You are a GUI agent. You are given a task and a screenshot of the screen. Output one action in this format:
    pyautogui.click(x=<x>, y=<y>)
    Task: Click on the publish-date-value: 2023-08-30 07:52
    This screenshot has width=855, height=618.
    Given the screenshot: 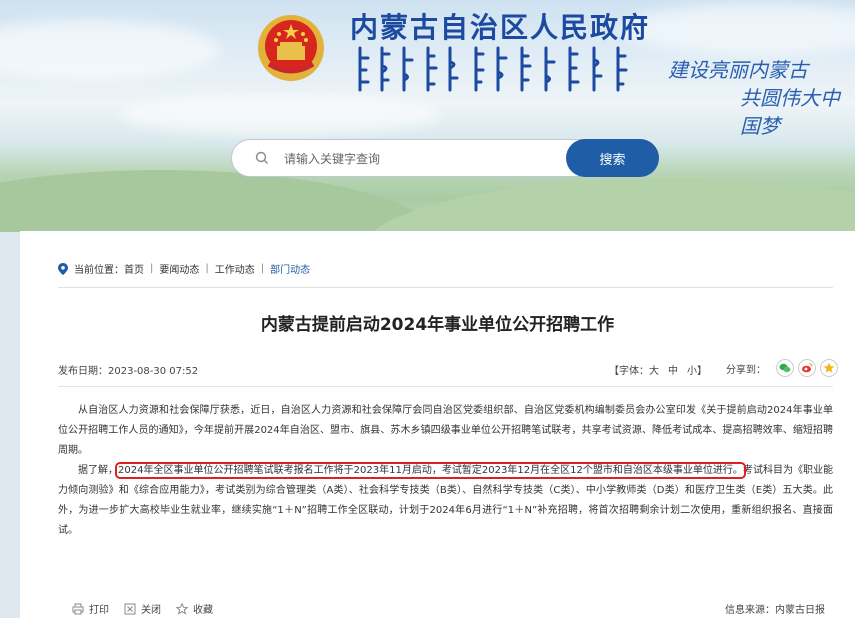 What is the action you would take?
    pyautogui.click(x=153, y=371)
    